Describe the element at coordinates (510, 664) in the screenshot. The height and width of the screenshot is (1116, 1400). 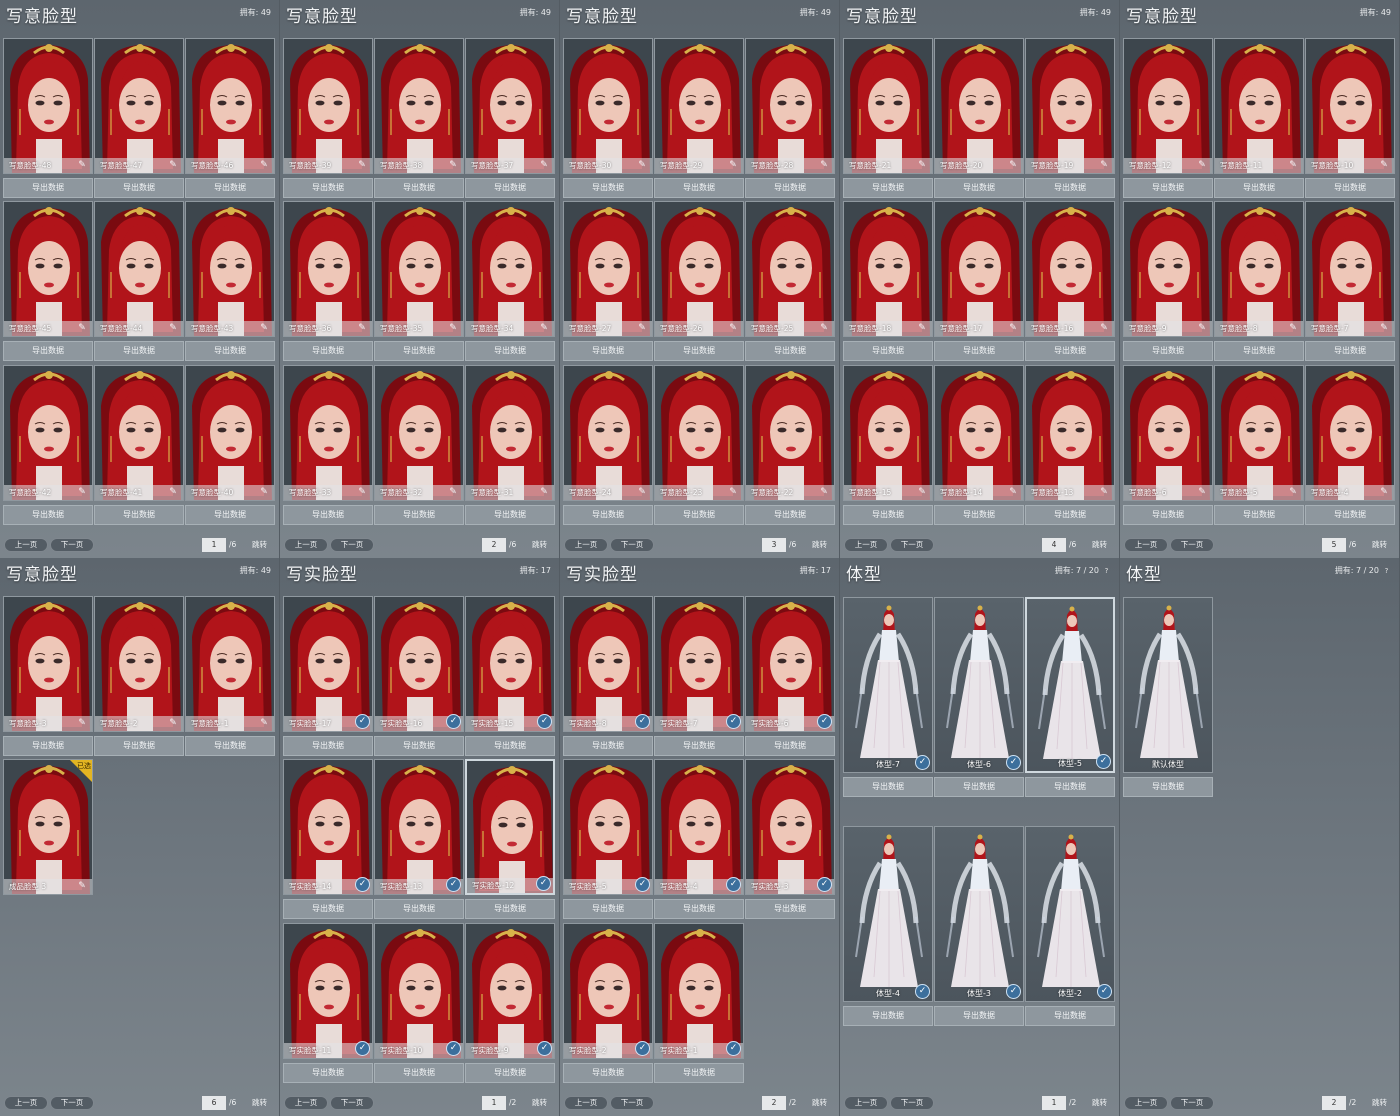
I see `card-thumbnail: 写实脸型-15 ✓` at that location.